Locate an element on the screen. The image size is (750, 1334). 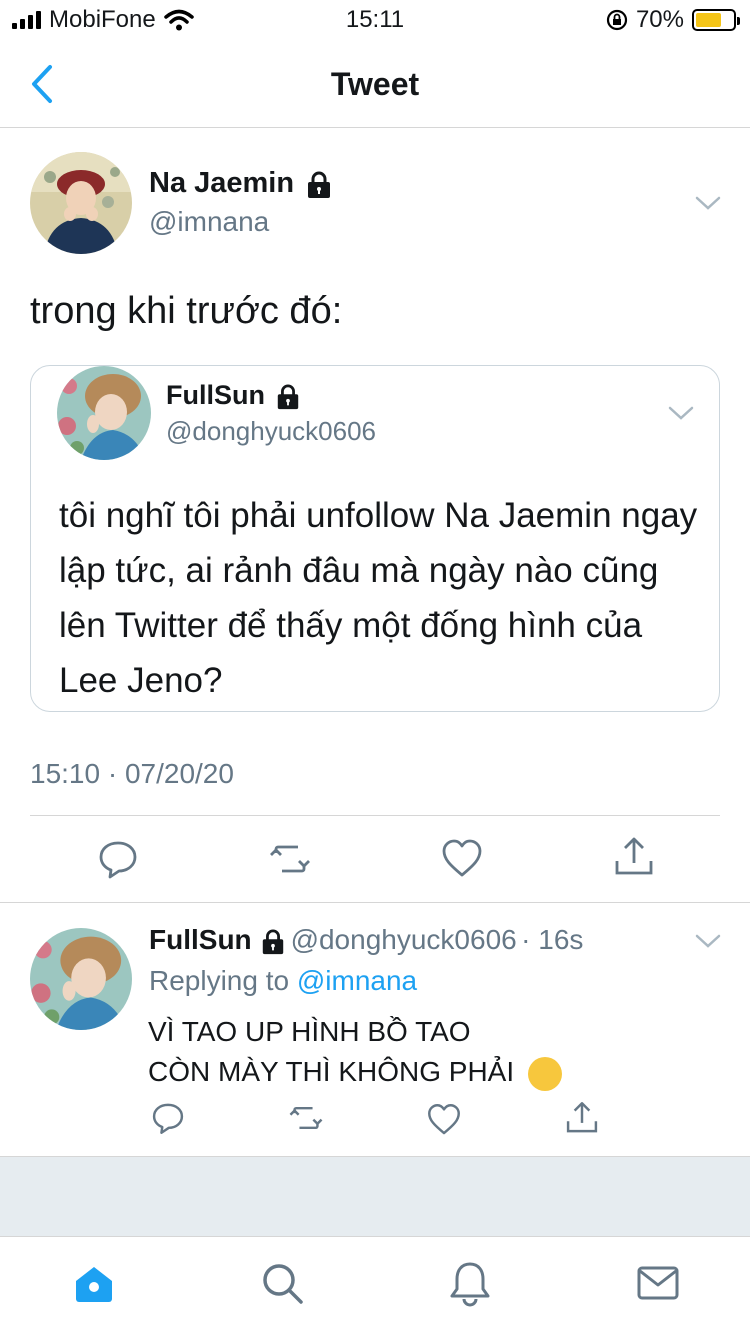
reply-author-name: FullSun is located at coordinates (200, 939).